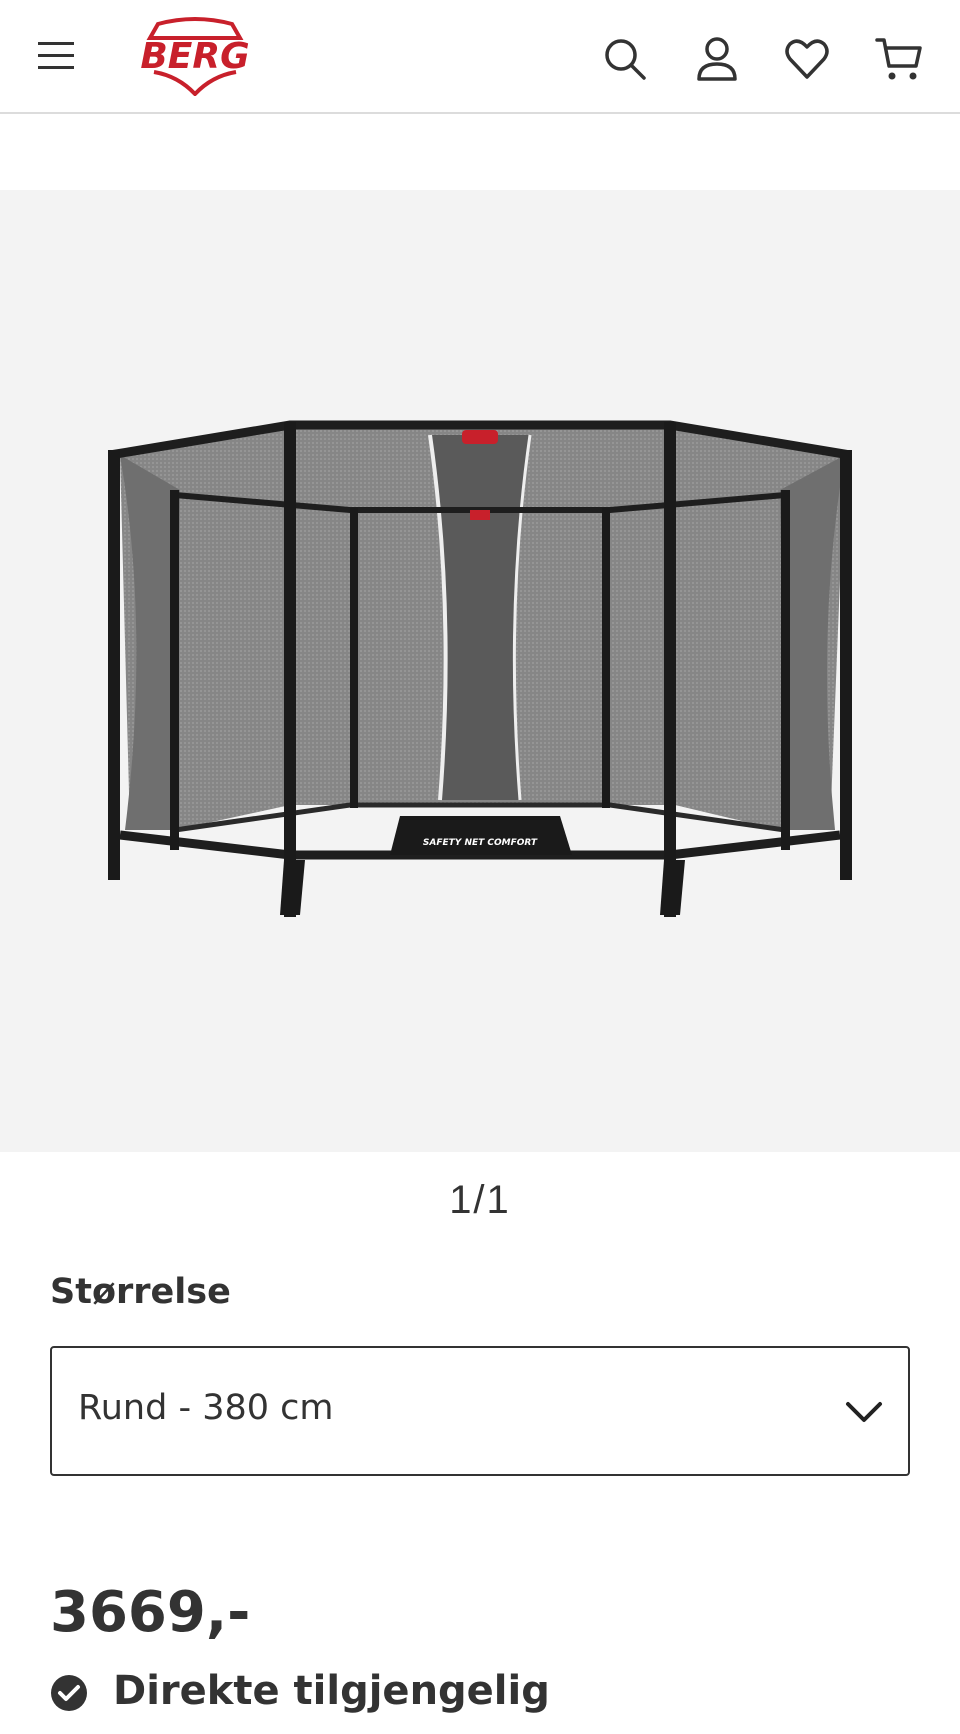  Describe the element at coordinates (807, 59) in the screenshot. I see `heart-icon` at that location.